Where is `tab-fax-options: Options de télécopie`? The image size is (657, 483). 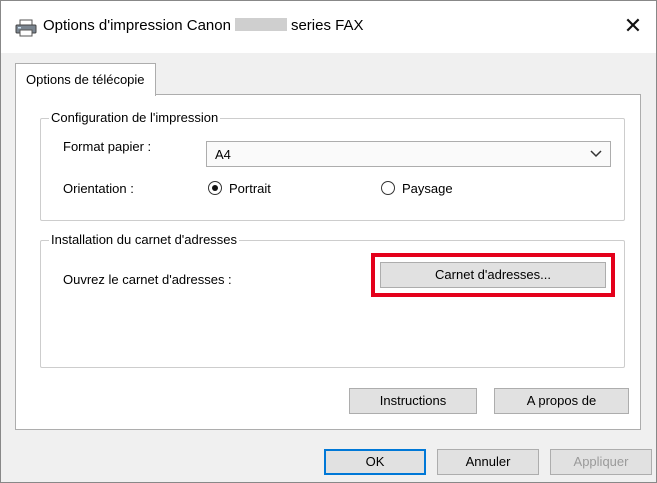
tab-fax-options: Options de télécopie is located at coordinates (85, 79).